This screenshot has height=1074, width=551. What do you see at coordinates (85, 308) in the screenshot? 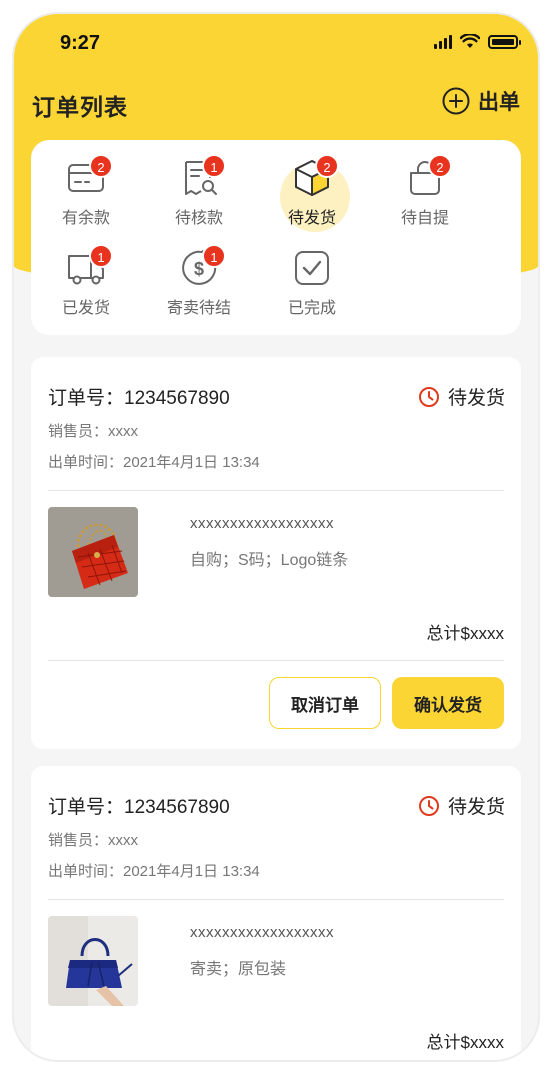
I see `status-tab-label: 已发货` at bounding box center [85, 308].